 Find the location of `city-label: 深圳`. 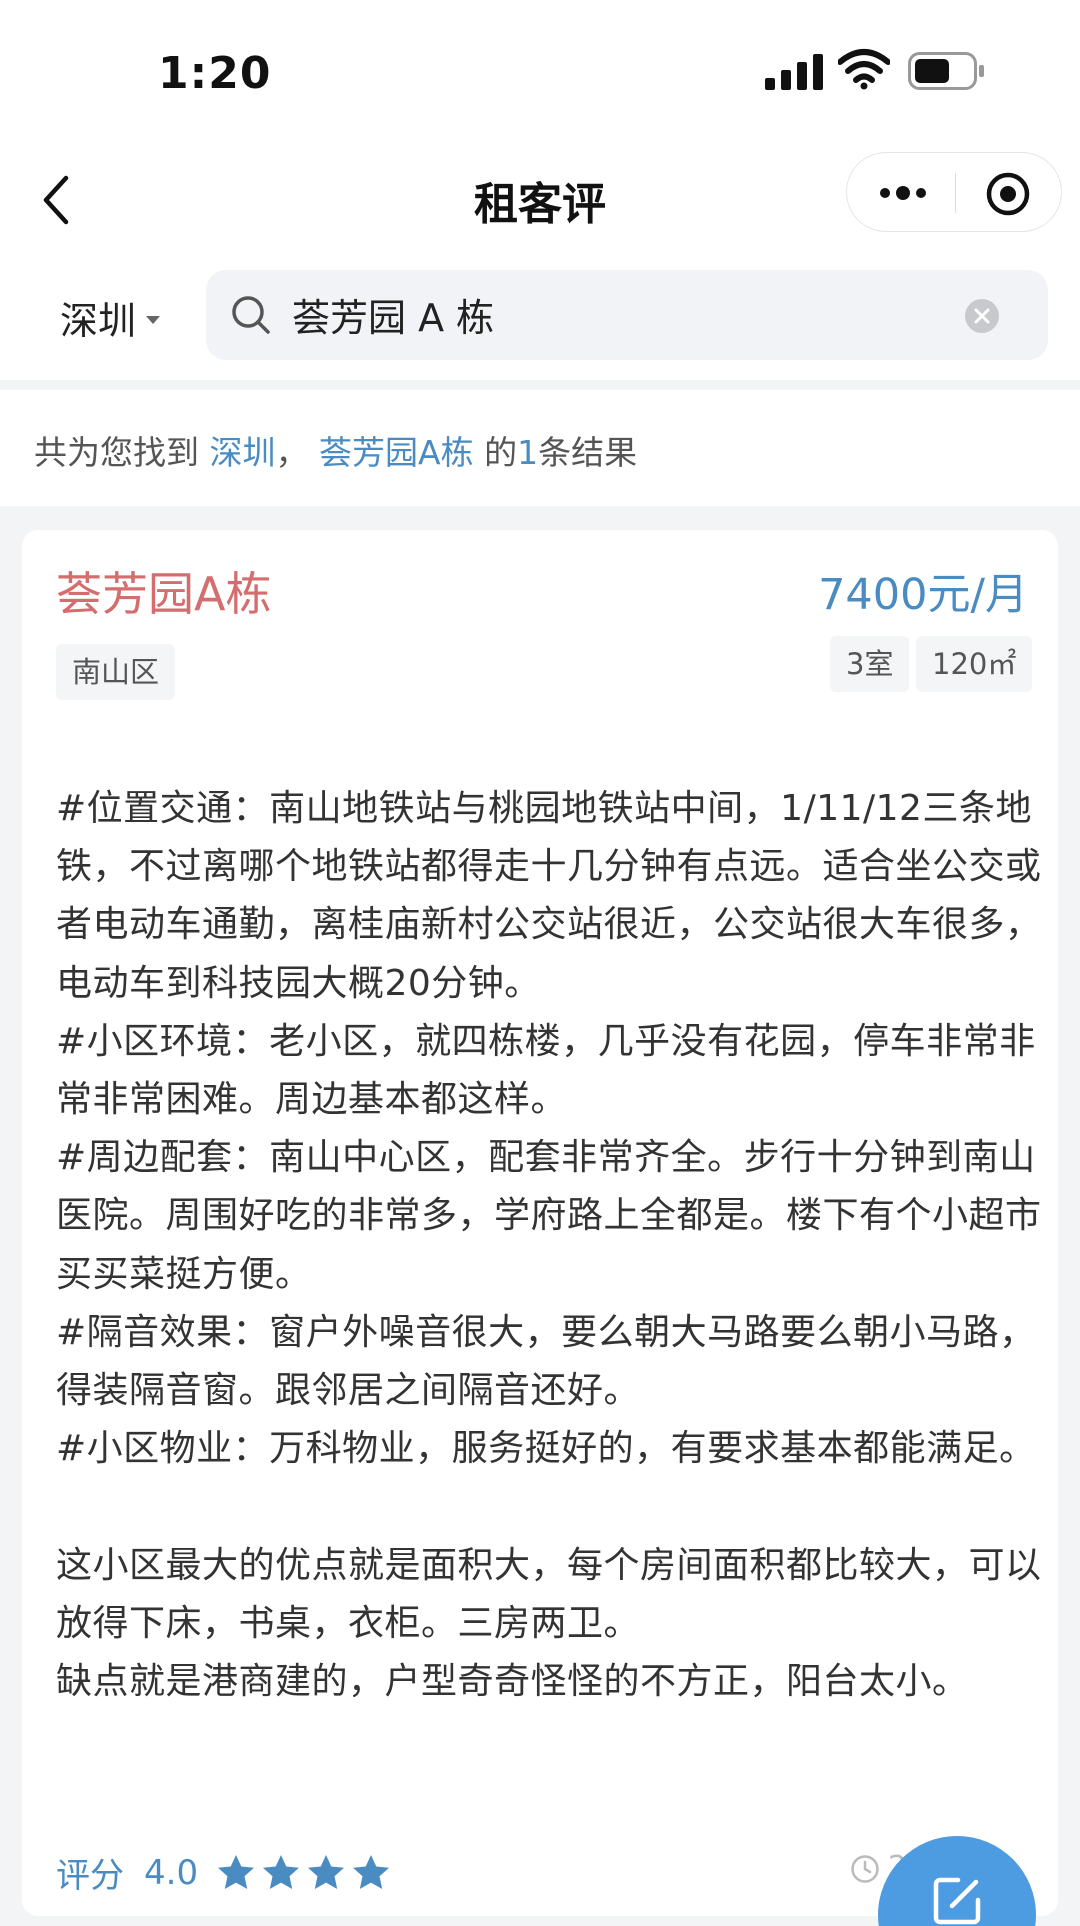

city-label: 深圳 is located at coordinates (98, 321).